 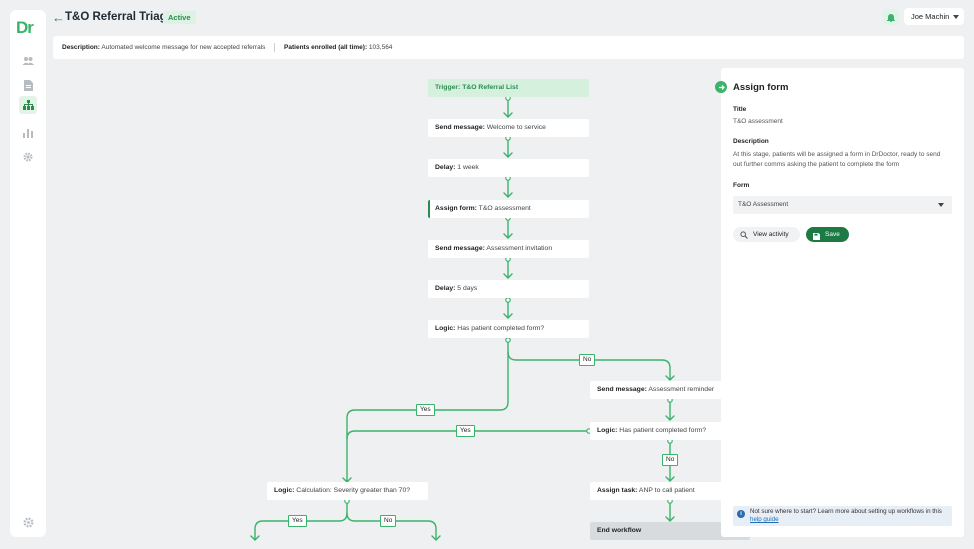 I want to click on gear-icon, so click(x=28, y=157).